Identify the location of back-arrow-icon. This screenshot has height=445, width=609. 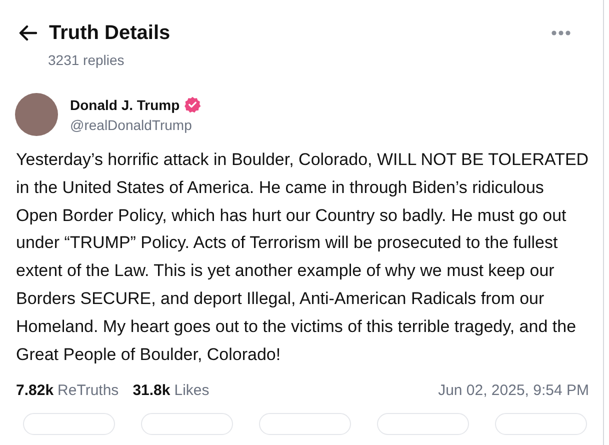
(28, 33).